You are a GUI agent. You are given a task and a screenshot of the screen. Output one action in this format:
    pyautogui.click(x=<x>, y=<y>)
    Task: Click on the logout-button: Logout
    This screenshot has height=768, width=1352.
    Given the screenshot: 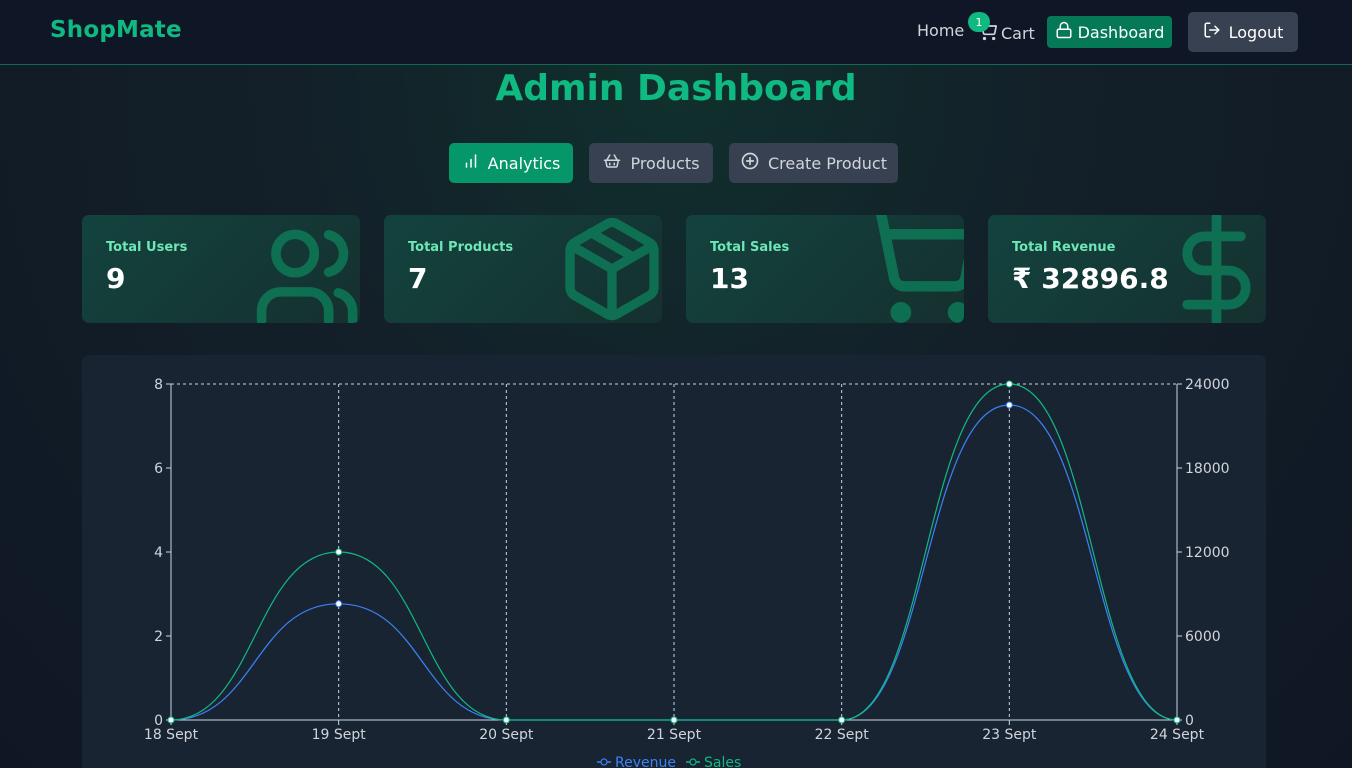 What is the action you would take?
    pyautogui.click(x=1243, y=32)
    